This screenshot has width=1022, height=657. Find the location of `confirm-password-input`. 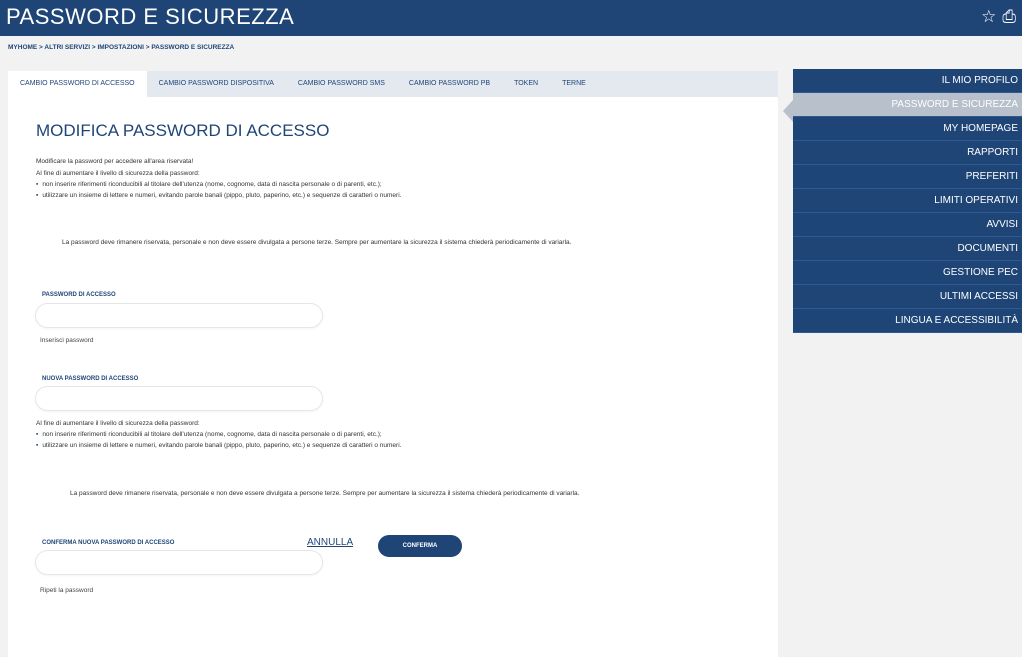

confirm-password-input is located at coordinates (179, 562).